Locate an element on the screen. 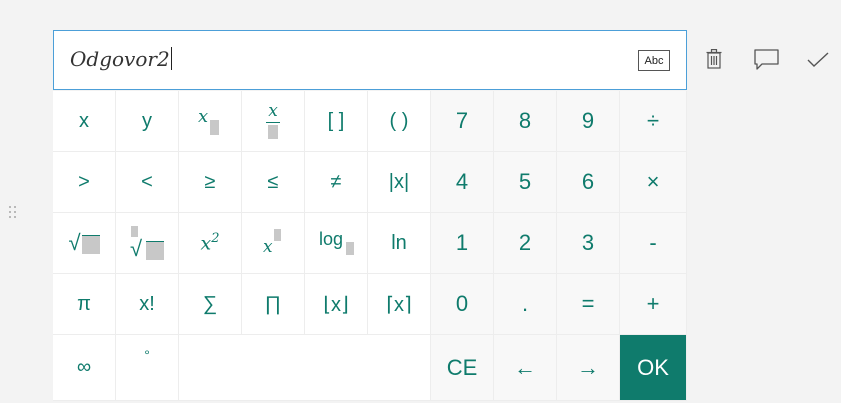  key-5: 5 is located at coordinates (525, 182).